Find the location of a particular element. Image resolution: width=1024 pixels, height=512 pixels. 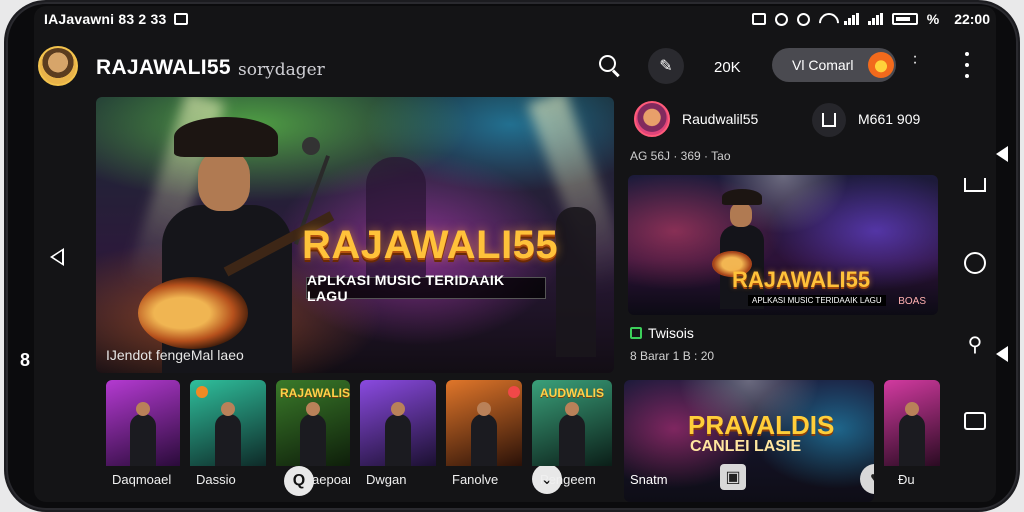

message-icon is located at coordinates (975, 421).